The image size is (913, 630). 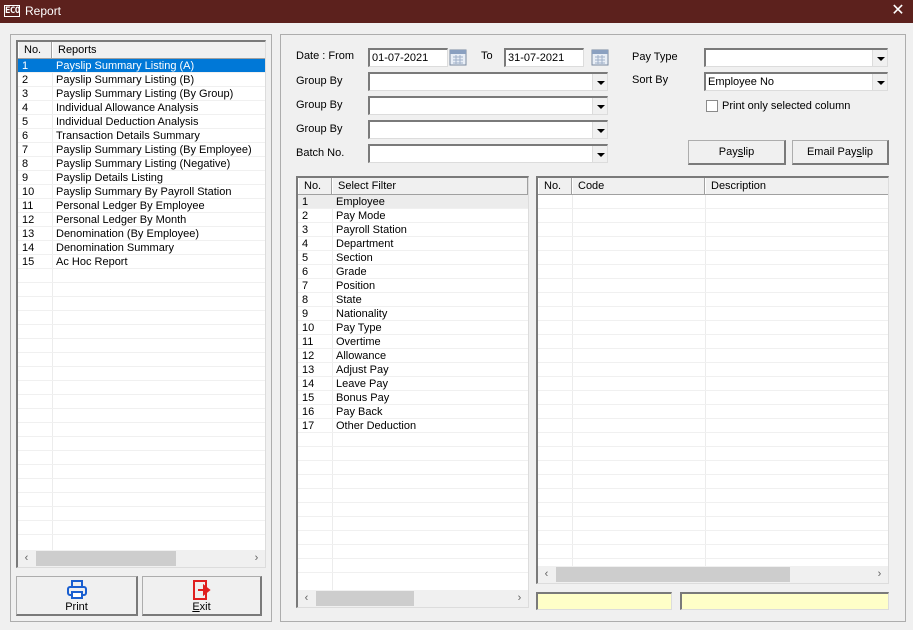 What do you see at coordinates (141, 80) in the screenshot?
I see `list-item: 2 Payslip Summary Listing (B)` at bounding box center [141, 80].